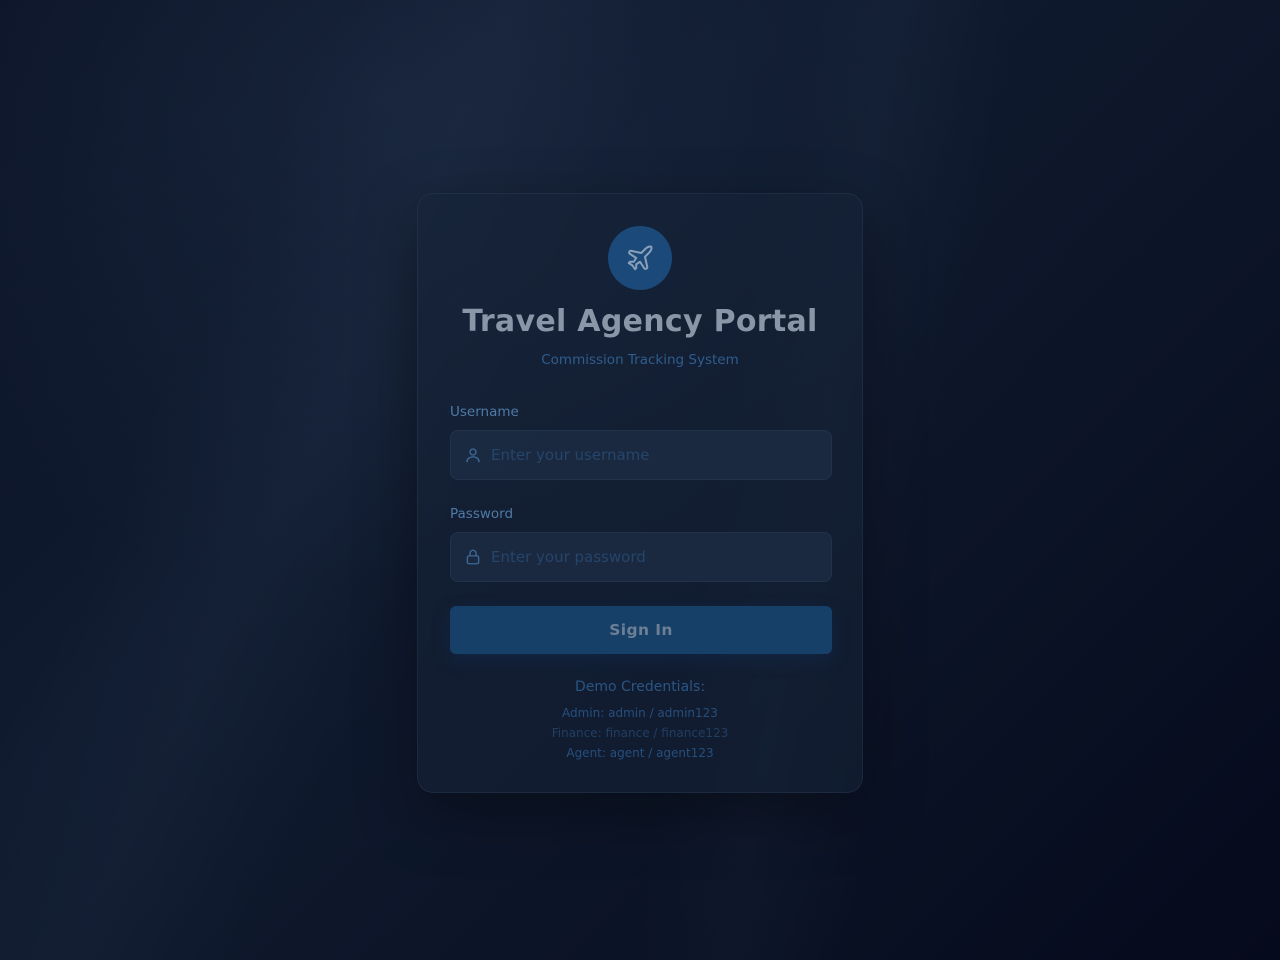 The height and width of the screenshot is (960, 1280). Describe the element at coordinates (641, 630) in the screenshot. I see `sign-in-button: Sign In` at that location.